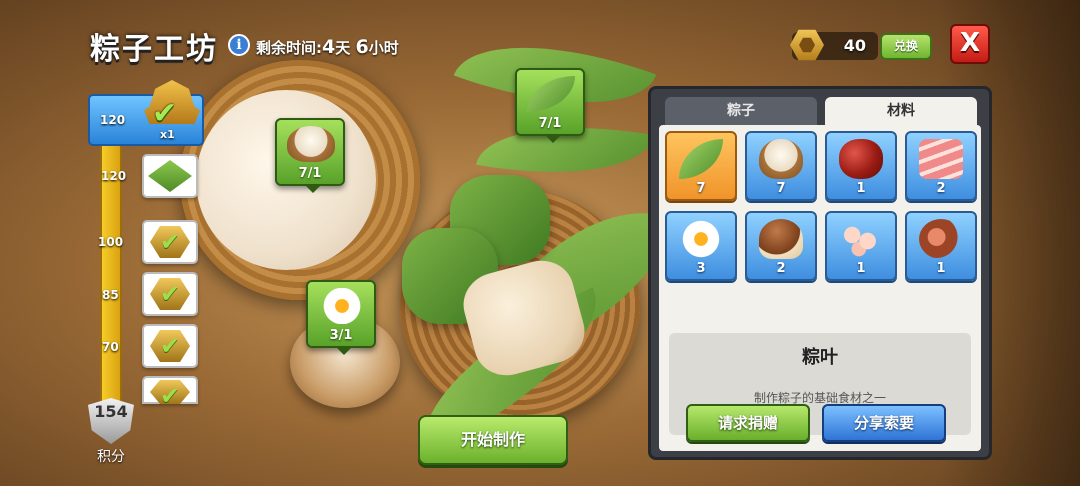 The height and width of the screenshot is (486, 1080). I want to click on sausage-slices-icon, so click(861, 239).